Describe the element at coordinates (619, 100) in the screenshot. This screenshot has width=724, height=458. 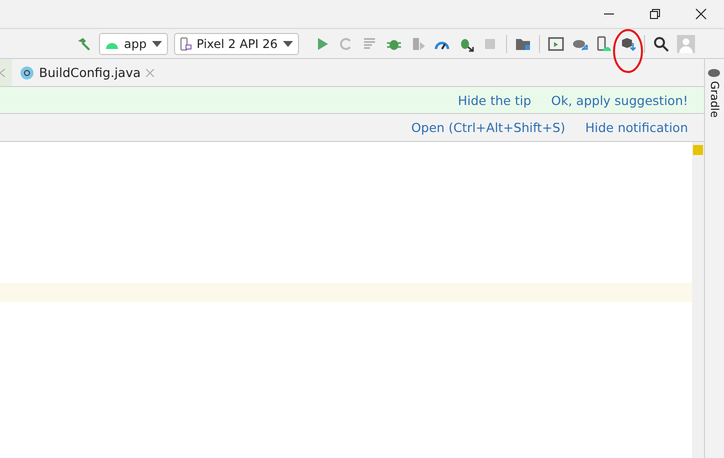
I see `banner-link: Ok, apply suggestion!` at that location.